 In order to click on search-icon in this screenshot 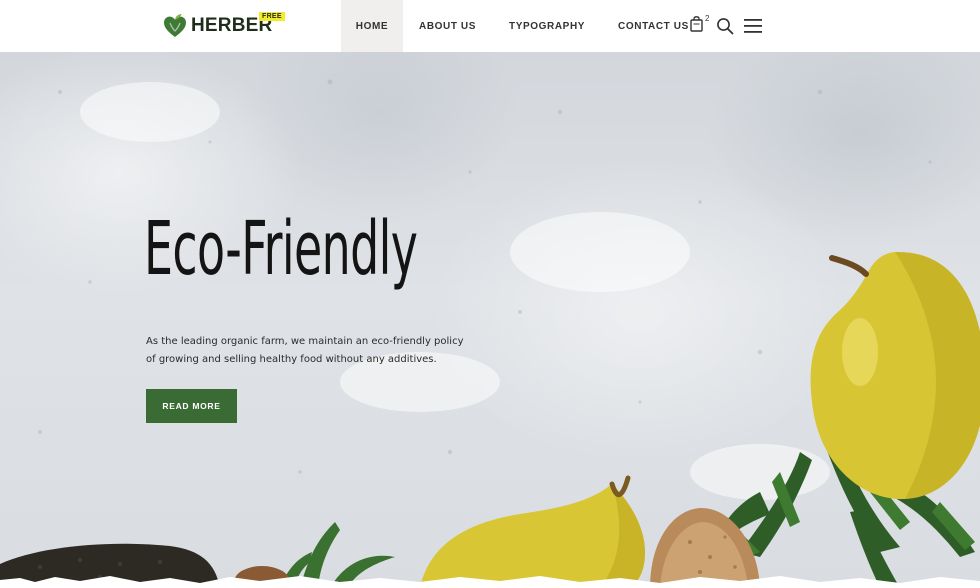, I will do `click(725, 26)`.